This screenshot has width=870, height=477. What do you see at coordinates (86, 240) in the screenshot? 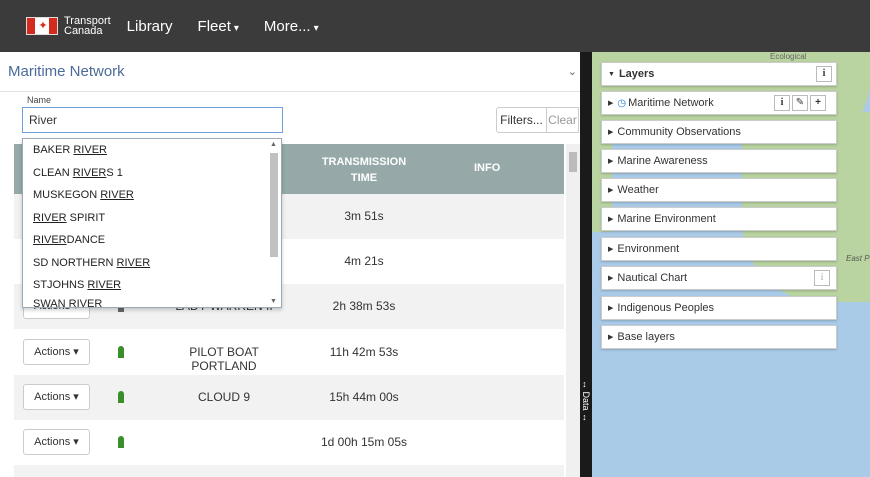
I see `item-suffix: DANCE` at bounding box center [86, 240].